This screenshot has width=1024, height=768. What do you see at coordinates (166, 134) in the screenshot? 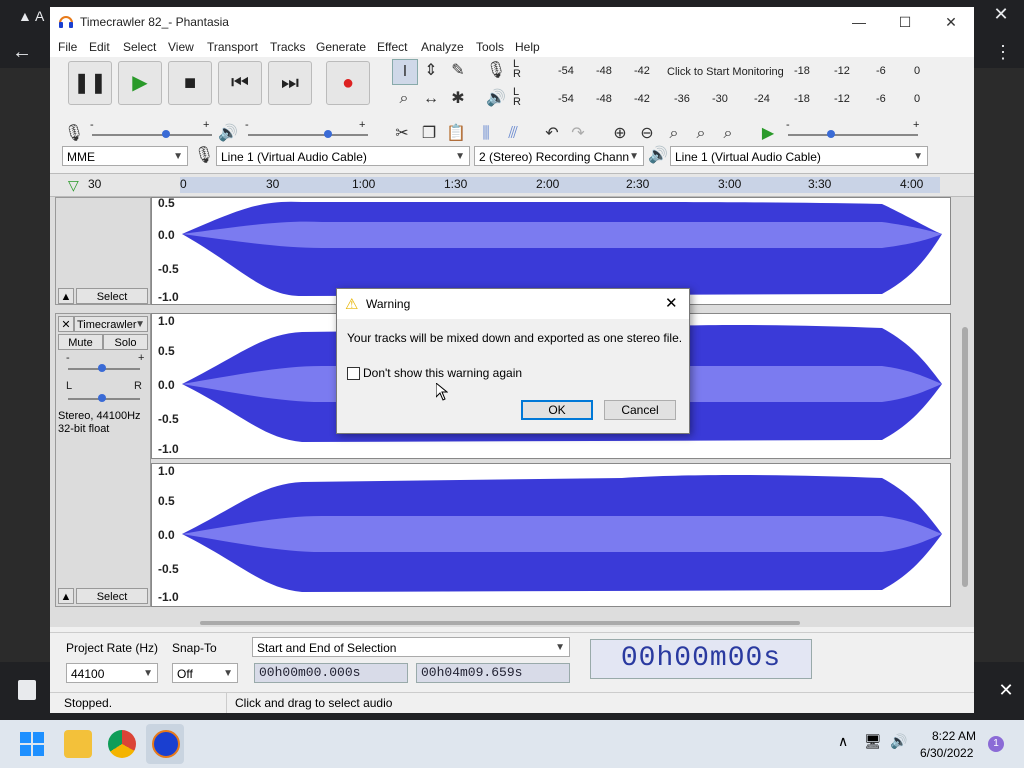
I see `record-volume-knob` at bounding box center [166, 134].